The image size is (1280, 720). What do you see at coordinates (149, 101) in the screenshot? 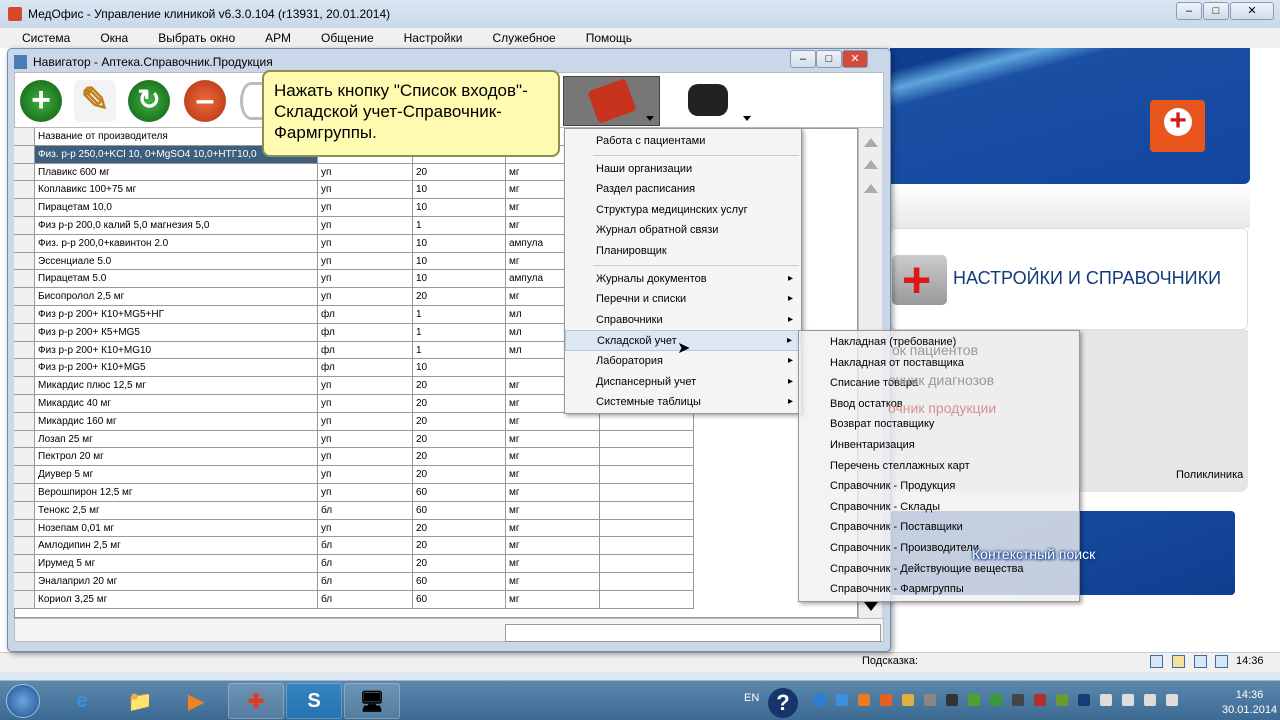
I see `refresh-button: ↻` at bounding box center [149, 101].